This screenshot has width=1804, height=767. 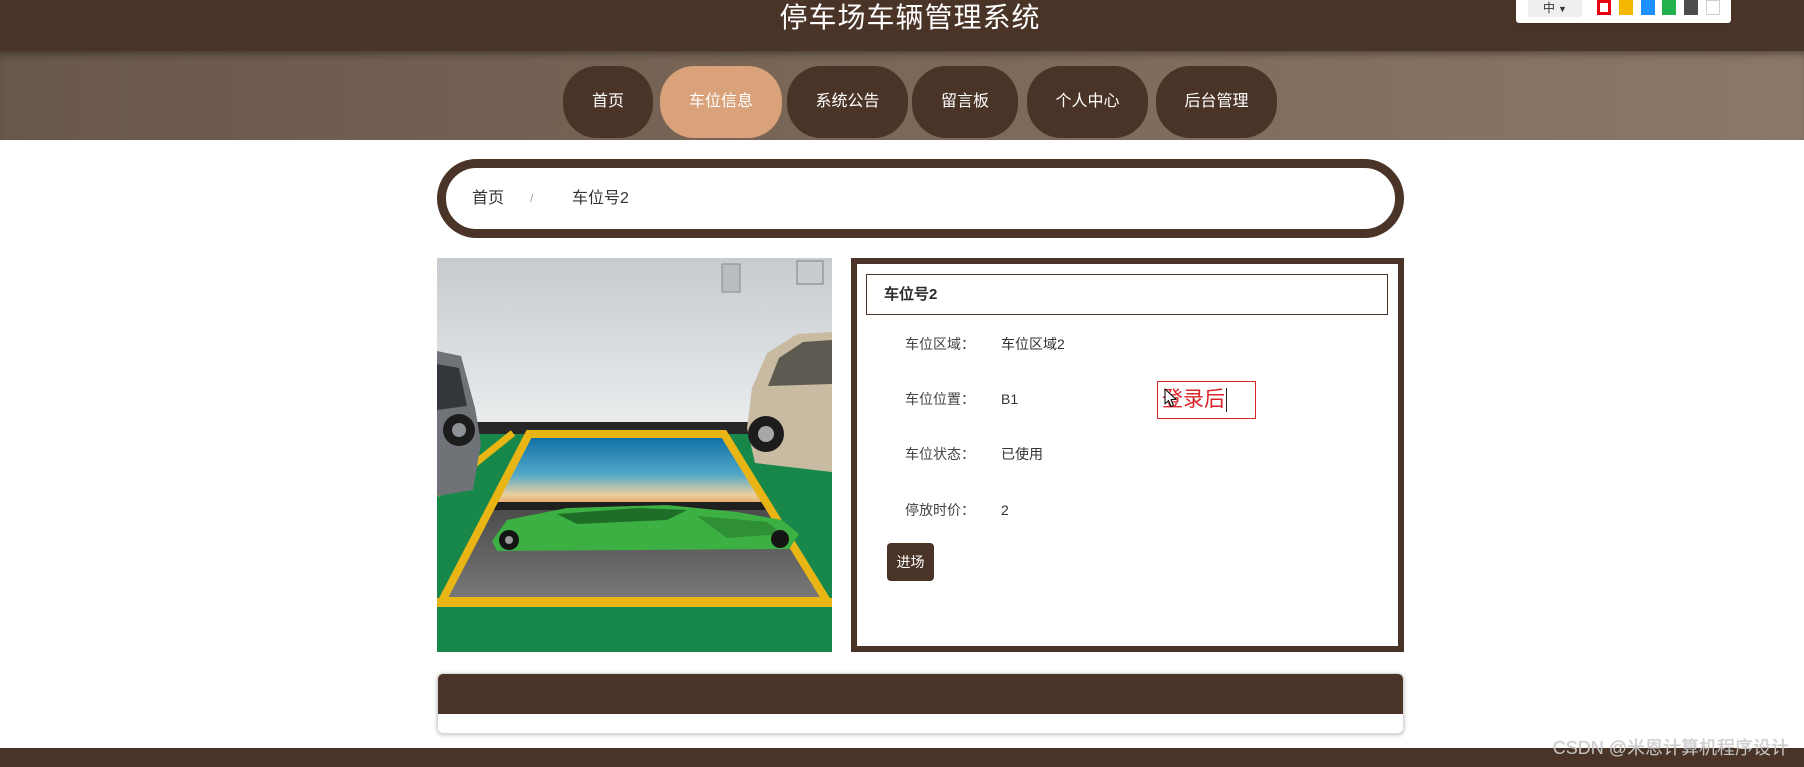 What do you see at coordinates (940, 510) in the screenshot?
I see `detail-label-price: 停放时价：` at bounding box center [940, 510].